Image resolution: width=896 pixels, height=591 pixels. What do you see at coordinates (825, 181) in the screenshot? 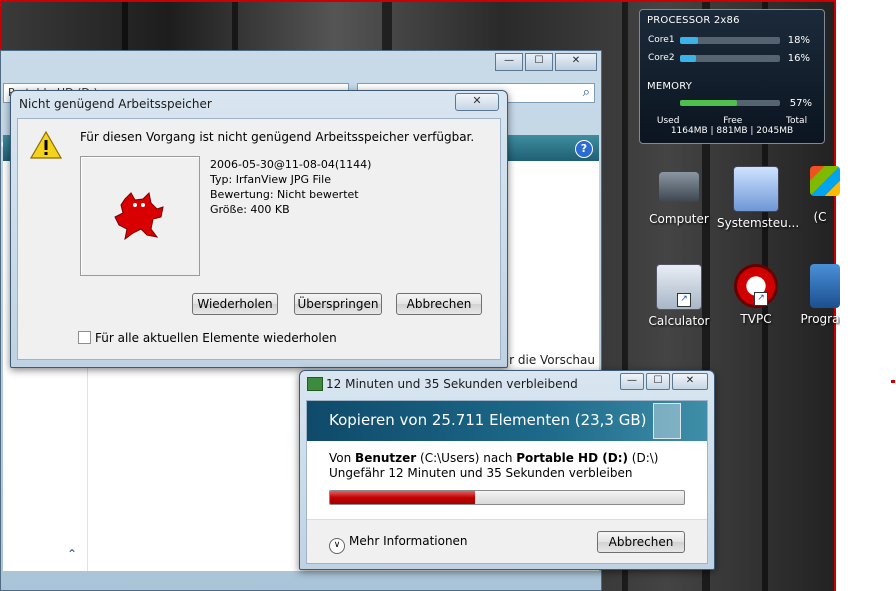
I see `windows-icon` at bounding box center [825, 181].